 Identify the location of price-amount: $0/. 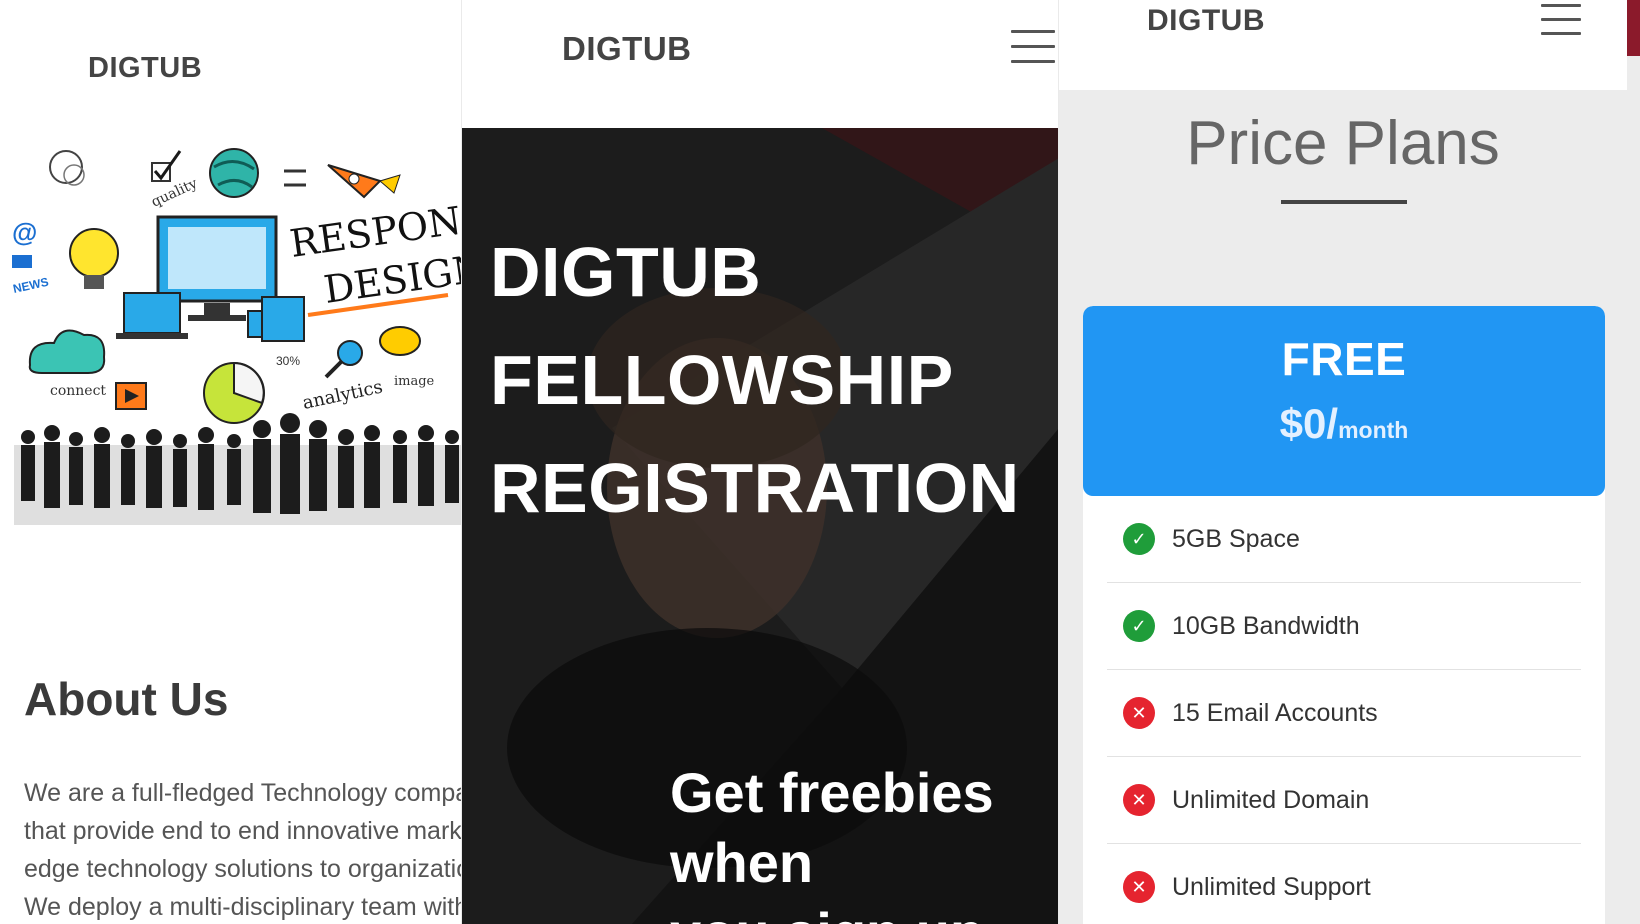
(1309, 423).